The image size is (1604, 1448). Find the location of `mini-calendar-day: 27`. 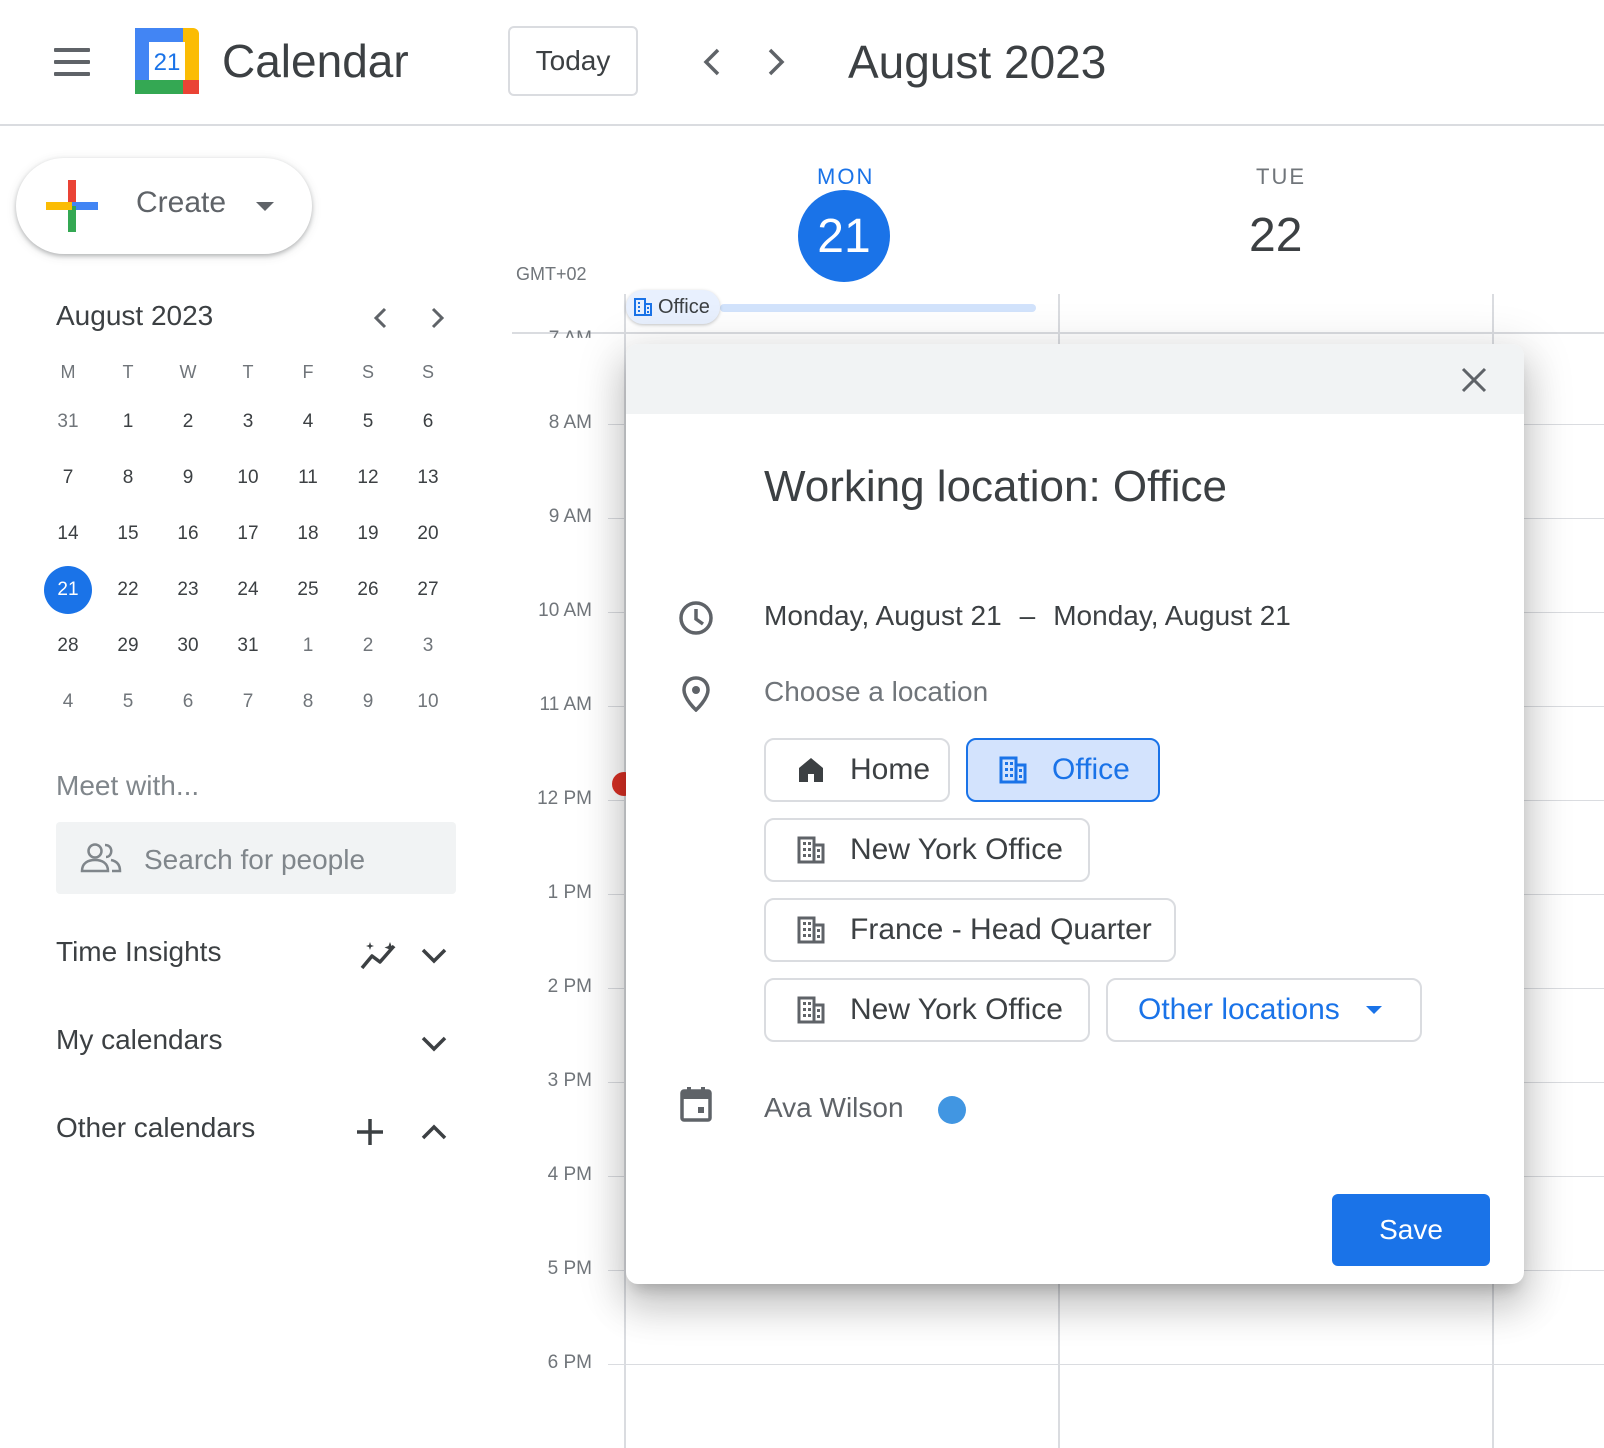

mini-calendar-day: 27 is located at coordinates (428, 590).